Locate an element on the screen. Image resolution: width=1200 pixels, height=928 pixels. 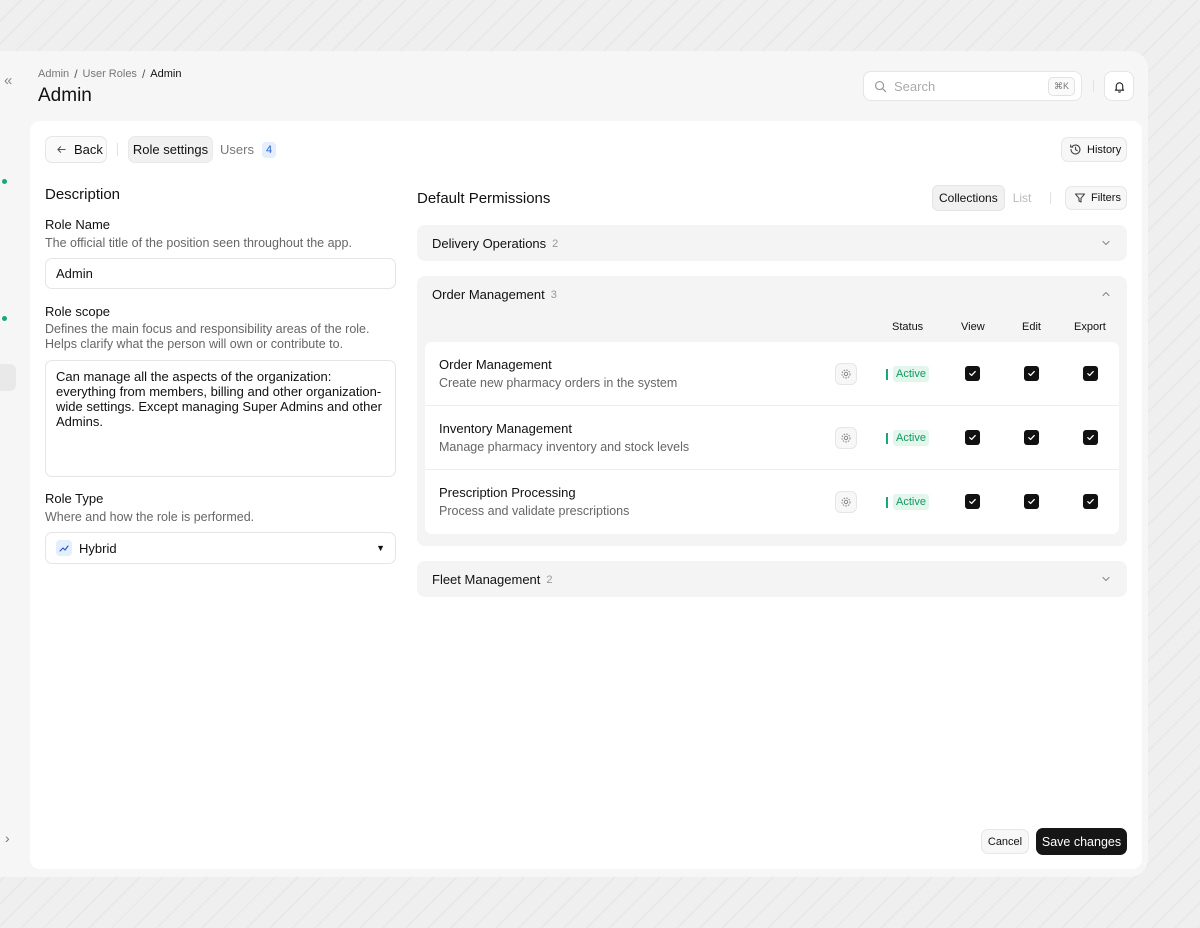
group-count: 2 is located at coordinates (549, 579).